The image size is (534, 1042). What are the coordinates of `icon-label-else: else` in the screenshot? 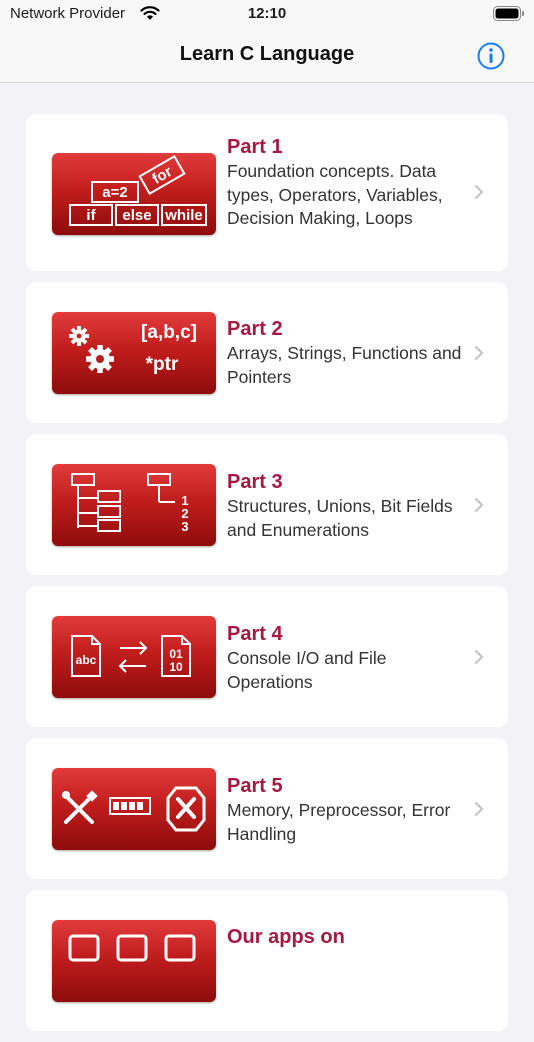 It's located at (136, 215).